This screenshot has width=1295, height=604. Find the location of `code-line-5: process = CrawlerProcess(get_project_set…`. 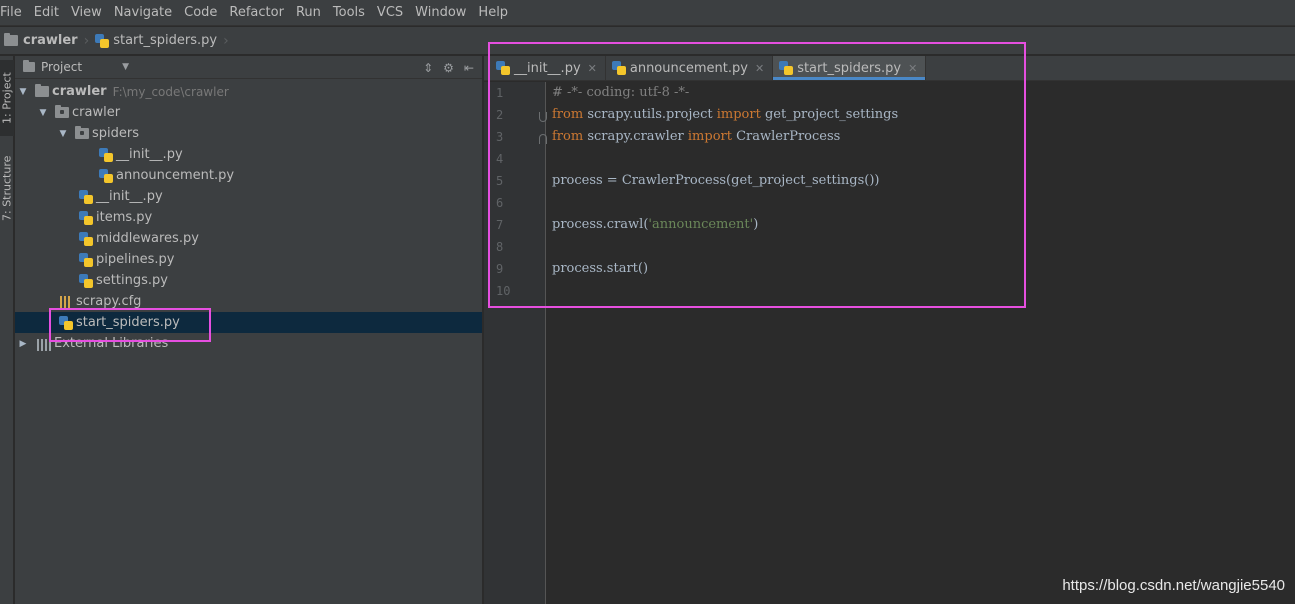

code-line-5: process = CrawlerProcess(get_project_set… is located at coordinates (716, 181).